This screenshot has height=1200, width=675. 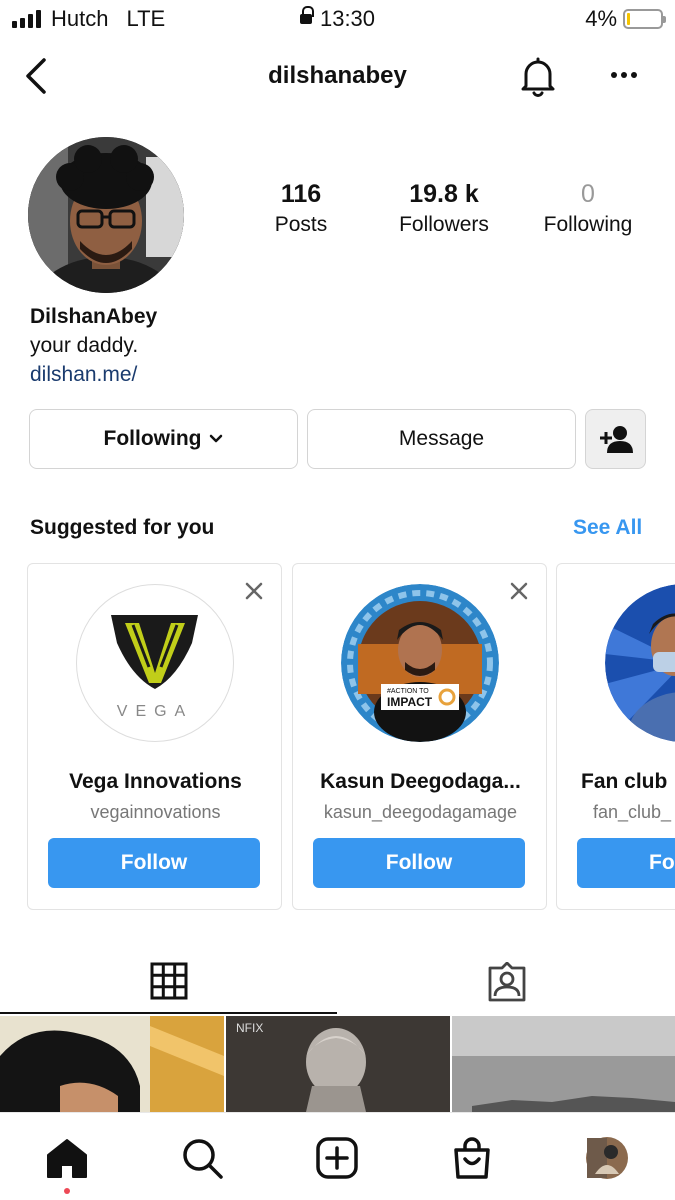 I want to click on nav-profile, so click(x=607, y=1158).